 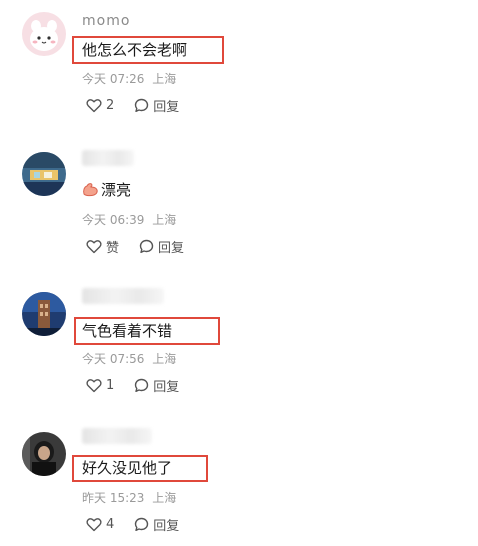 I want to click on like-count: 2, so click(x=110, y=105).